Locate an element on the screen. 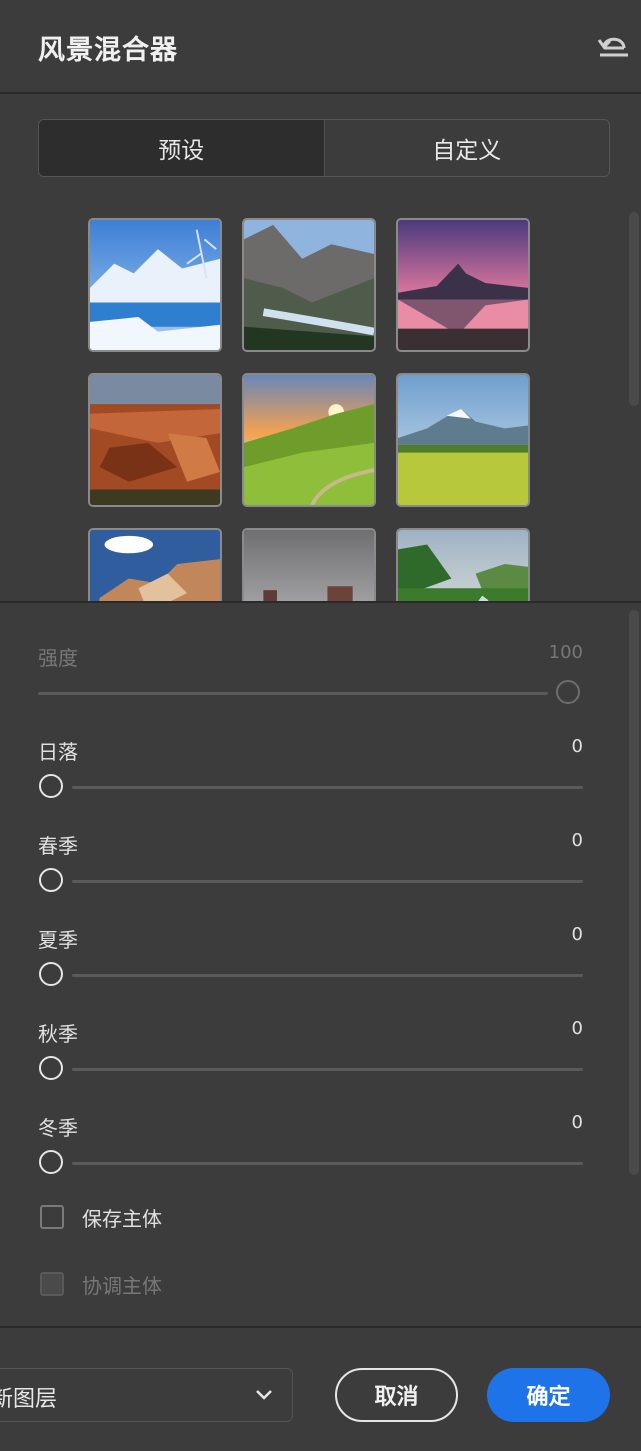 The image size is (641, 1451). keep-subject-option: 保存主体 is located at coordinates (101, 1217).